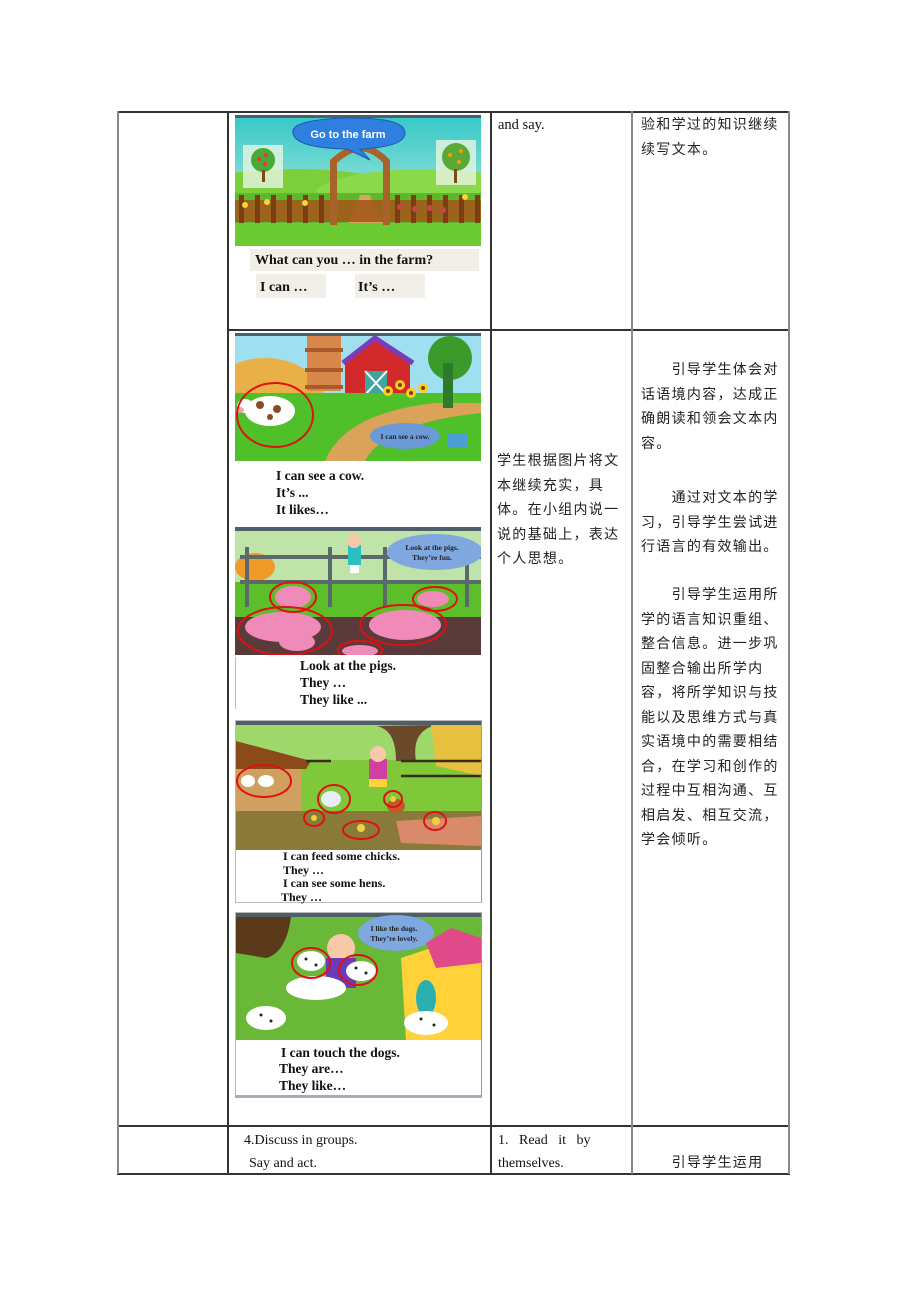  Describe the element at coordinates (432, 557) in the screenshot. I see `pigs-bubble-line-2: They’re fun.` at that location.